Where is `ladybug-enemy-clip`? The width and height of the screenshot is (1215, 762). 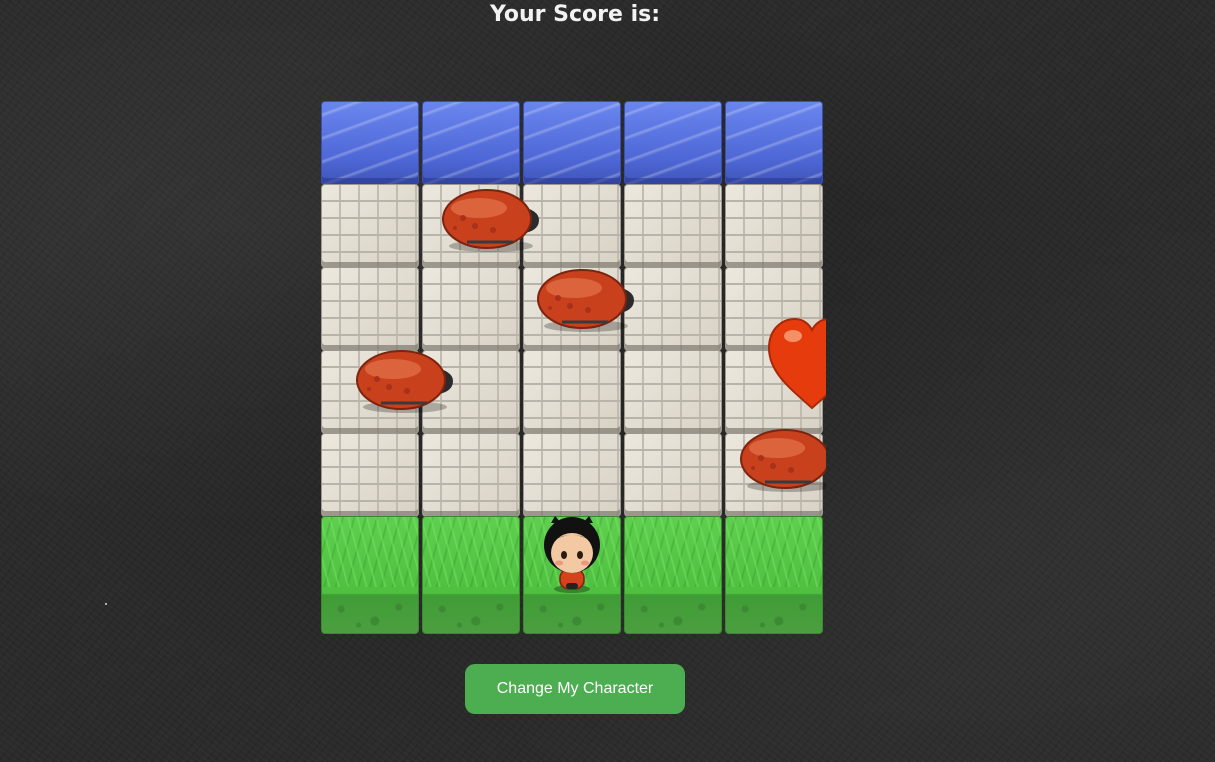
ladybug-enemy-clip is located at coordinates (782, 460).